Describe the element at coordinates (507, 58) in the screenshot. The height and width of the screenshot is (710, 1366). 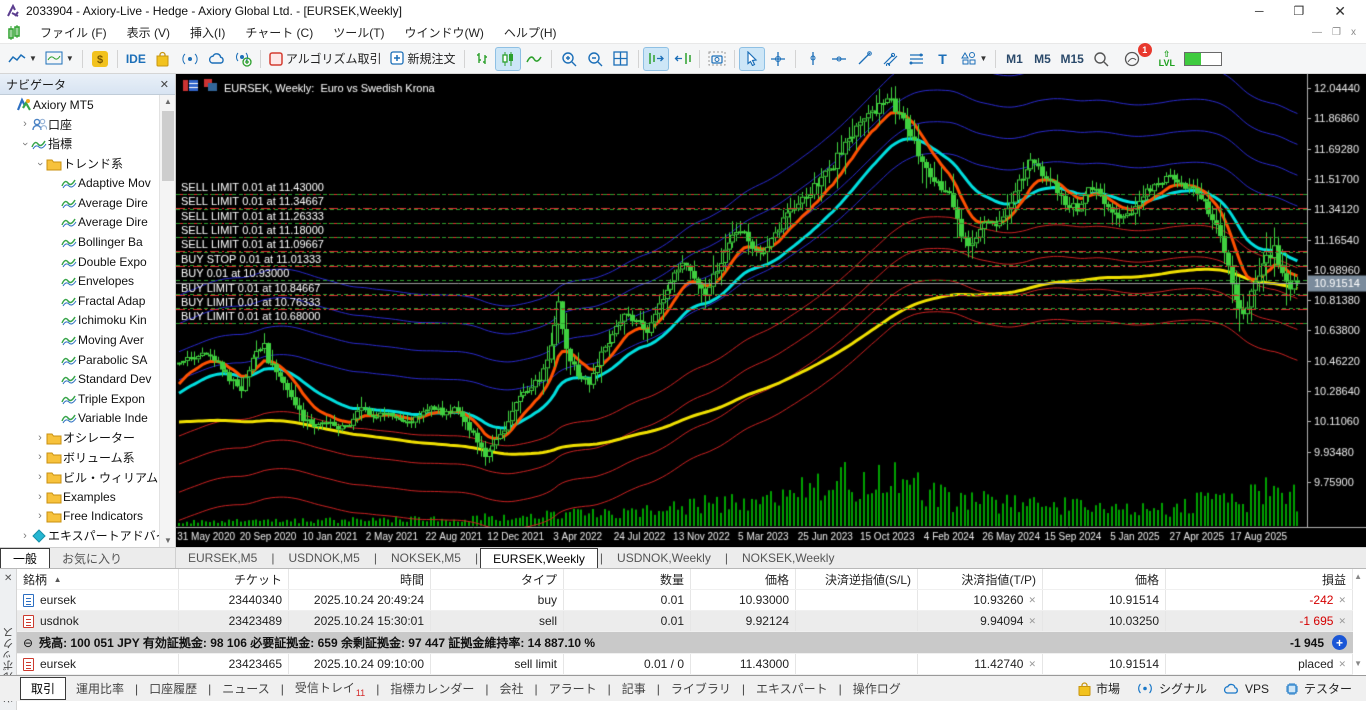
I see `candle-mode-button` at that location.